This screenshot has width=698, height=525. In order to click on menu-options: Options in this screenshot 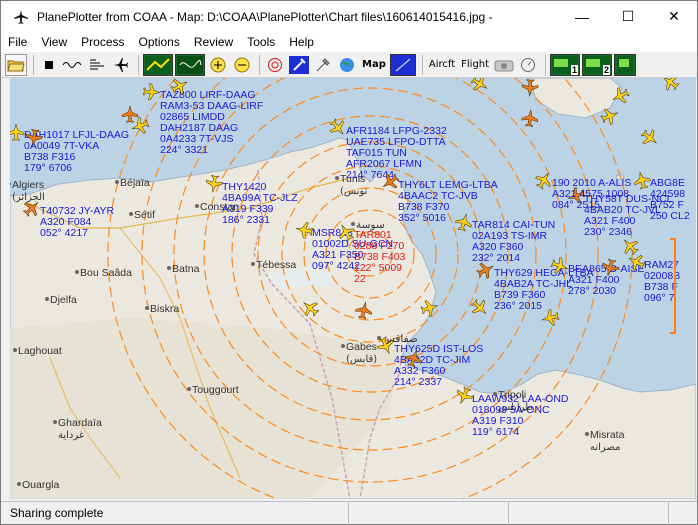, I will do `click(159, 42)`.